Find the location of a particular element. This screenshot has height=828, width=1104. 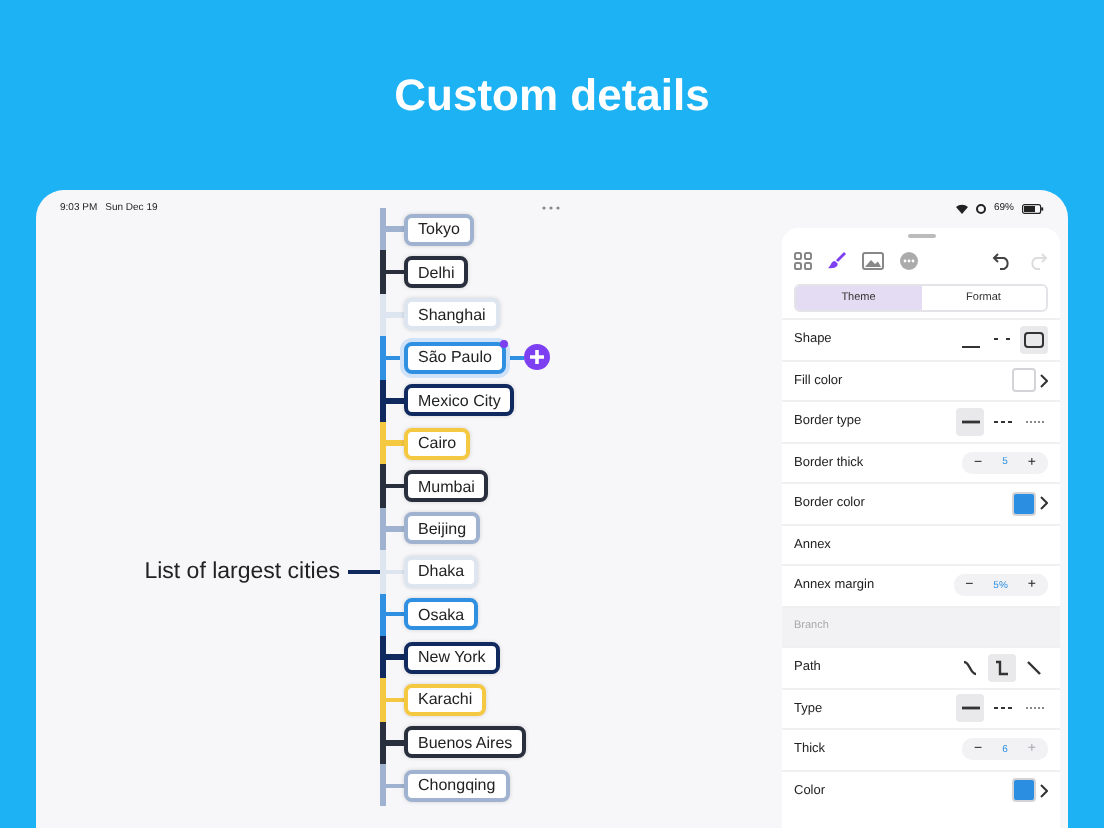

topic-node: Mumbai is located at coordinates (446, 486).